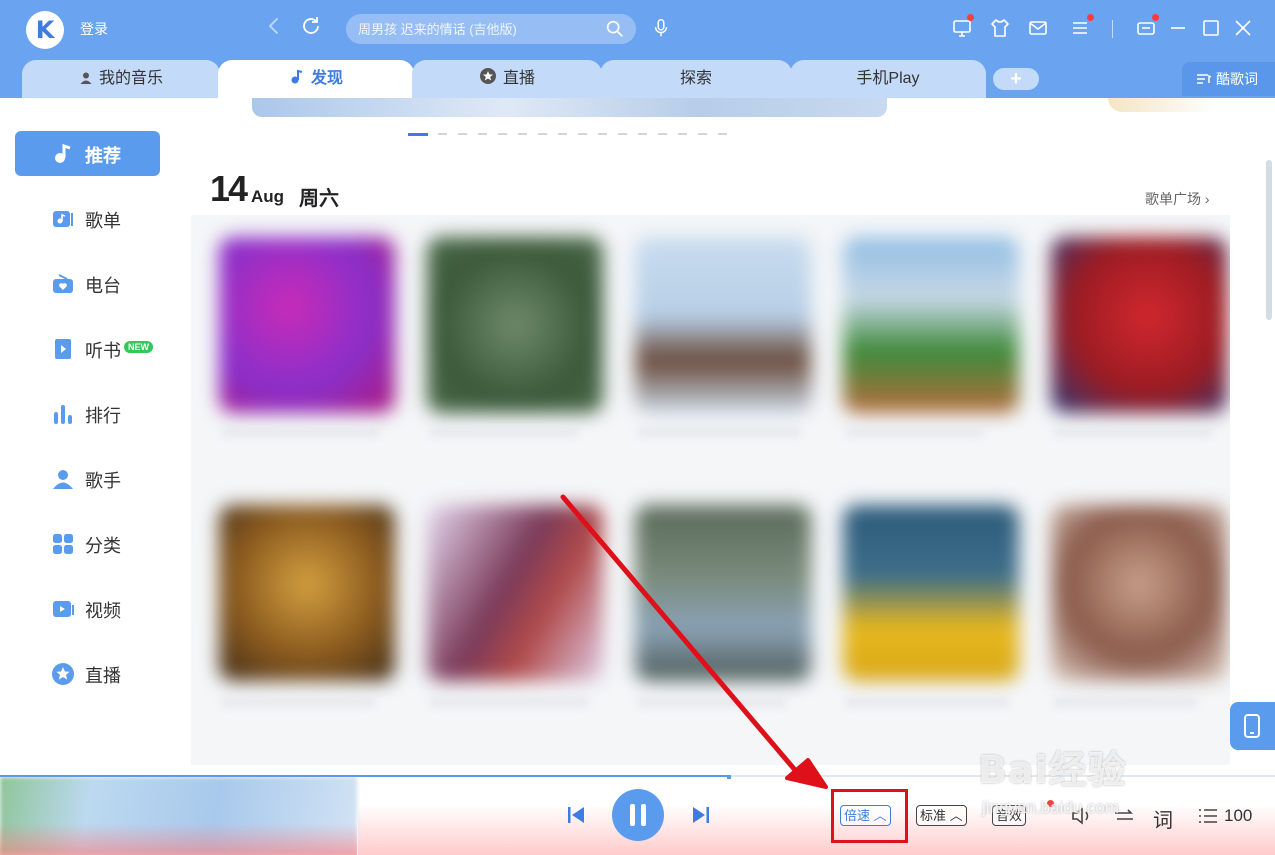 The width and height of the screenshot is (1275, 855). Describe the element at coordinates (63, 674) in the screenshot. I see `live-icon` at that location.